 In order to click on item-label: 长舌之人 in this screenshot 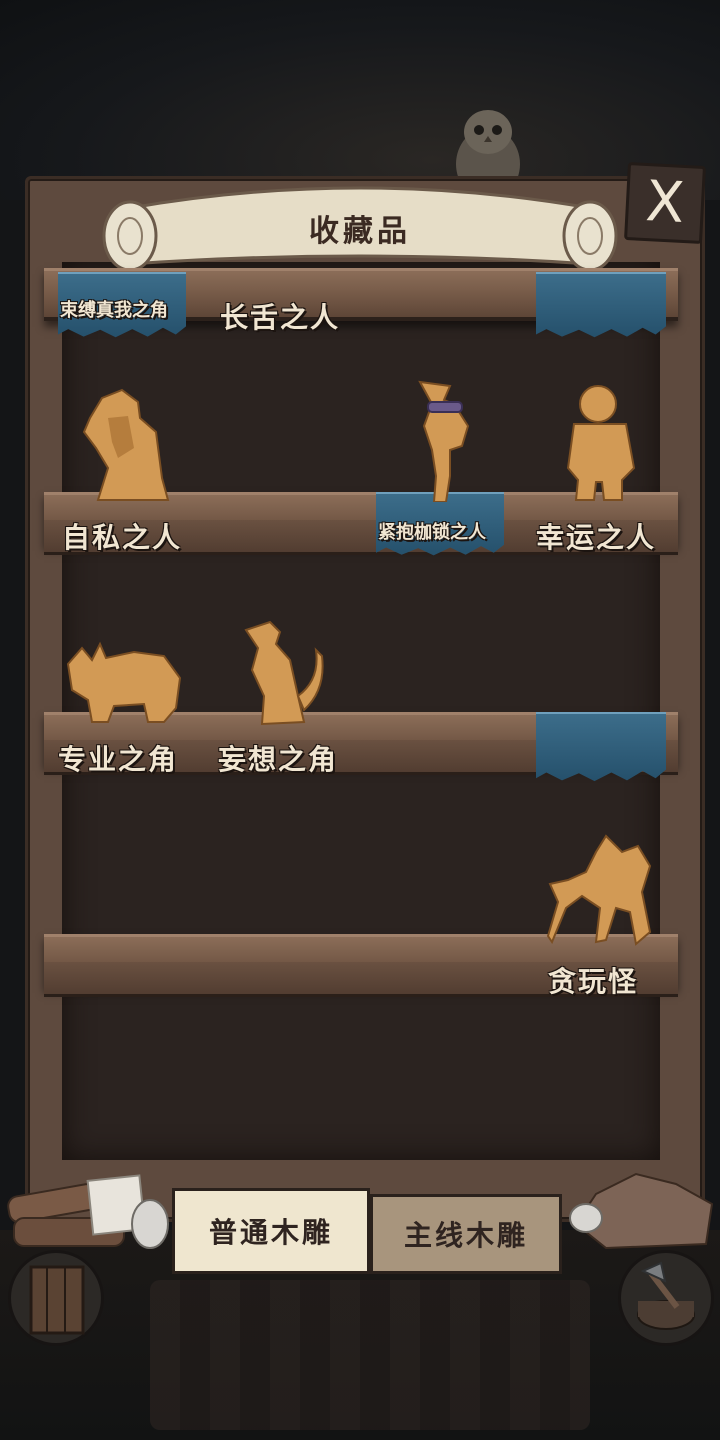, I will do `click(280, 316)`.